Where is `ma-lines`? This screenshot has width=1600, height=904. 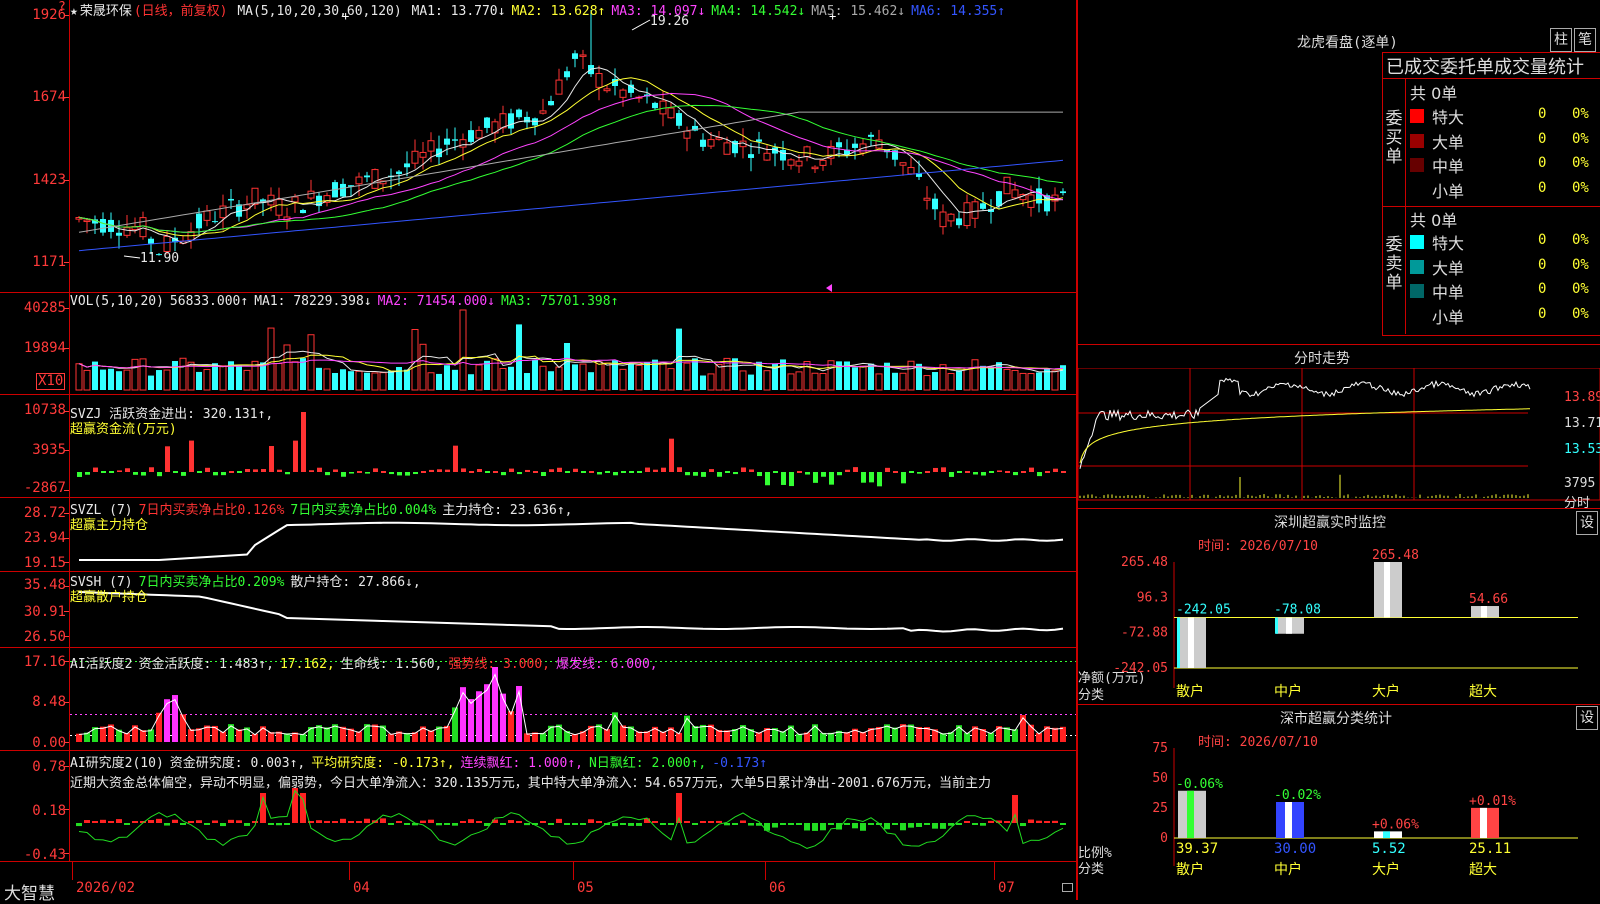 ma-lines is located at coordinates (571, 159).